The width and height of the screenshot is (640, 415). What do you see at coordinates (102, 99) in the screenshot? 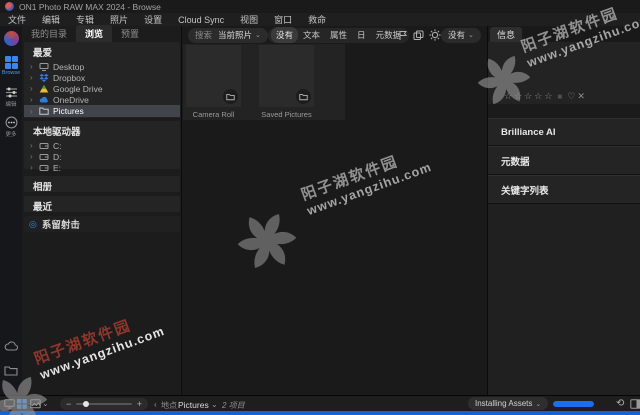
I see `favorites-item-onedrive: › OneDrive` at bounding box center [102, 99].